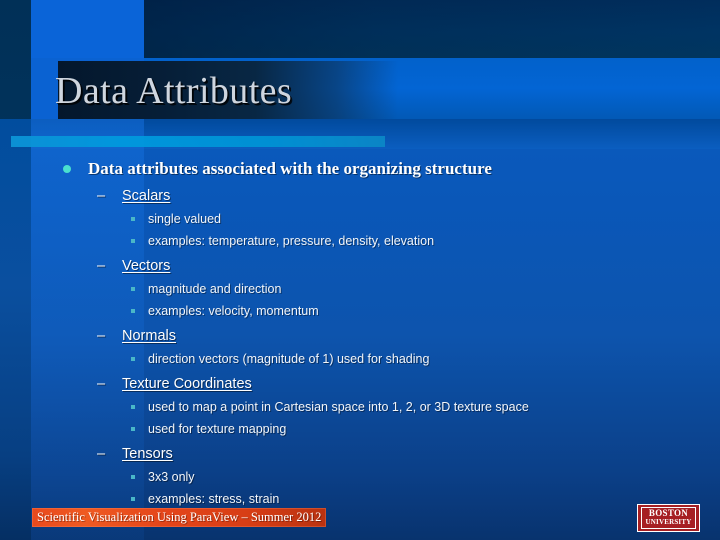 This screenshot has width=720, height=540. What do you see at coordinates (174, 91) in the screenshot?
I see `page-title: Data Attributes` at bounding box center [174, 91].